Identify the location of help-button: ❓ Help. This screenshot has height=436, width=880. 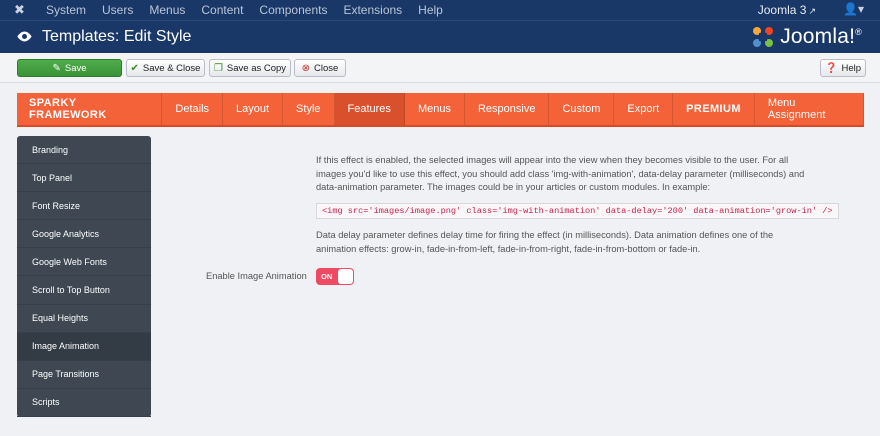
(843, 68).